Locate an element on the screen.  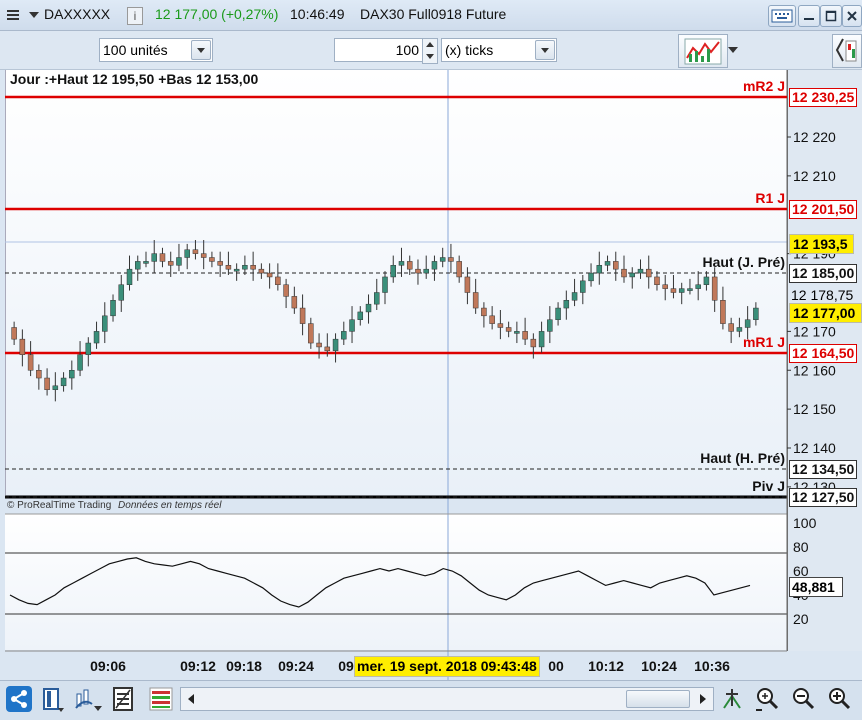
time-tick-label: 10:12 is located at coordinates (606, 666).